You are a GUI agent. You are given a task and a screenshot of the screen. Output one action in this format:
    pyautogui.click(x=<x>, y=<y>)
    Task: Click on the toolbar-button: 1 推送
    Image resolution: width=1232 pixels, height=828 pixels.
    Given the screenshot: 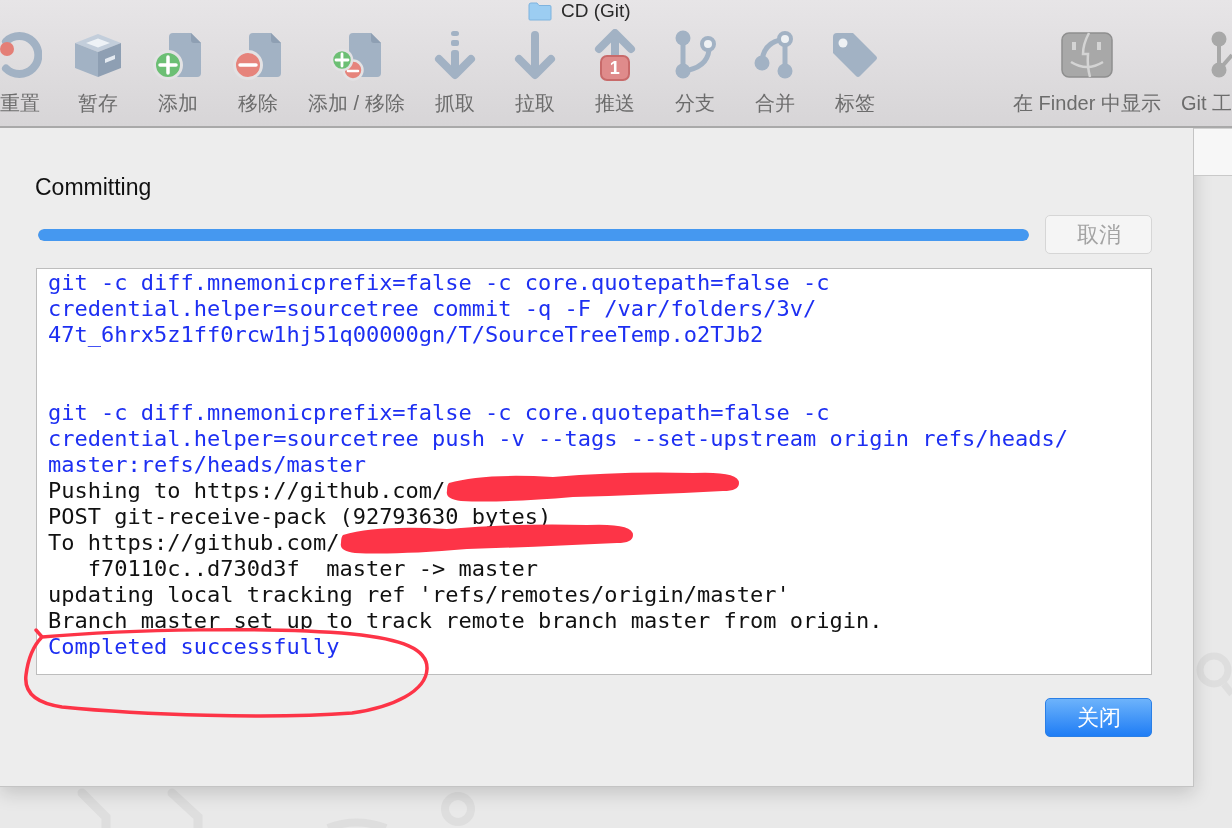 What is the action you would take?
    pyautogui.click(x=614, y=72)
    